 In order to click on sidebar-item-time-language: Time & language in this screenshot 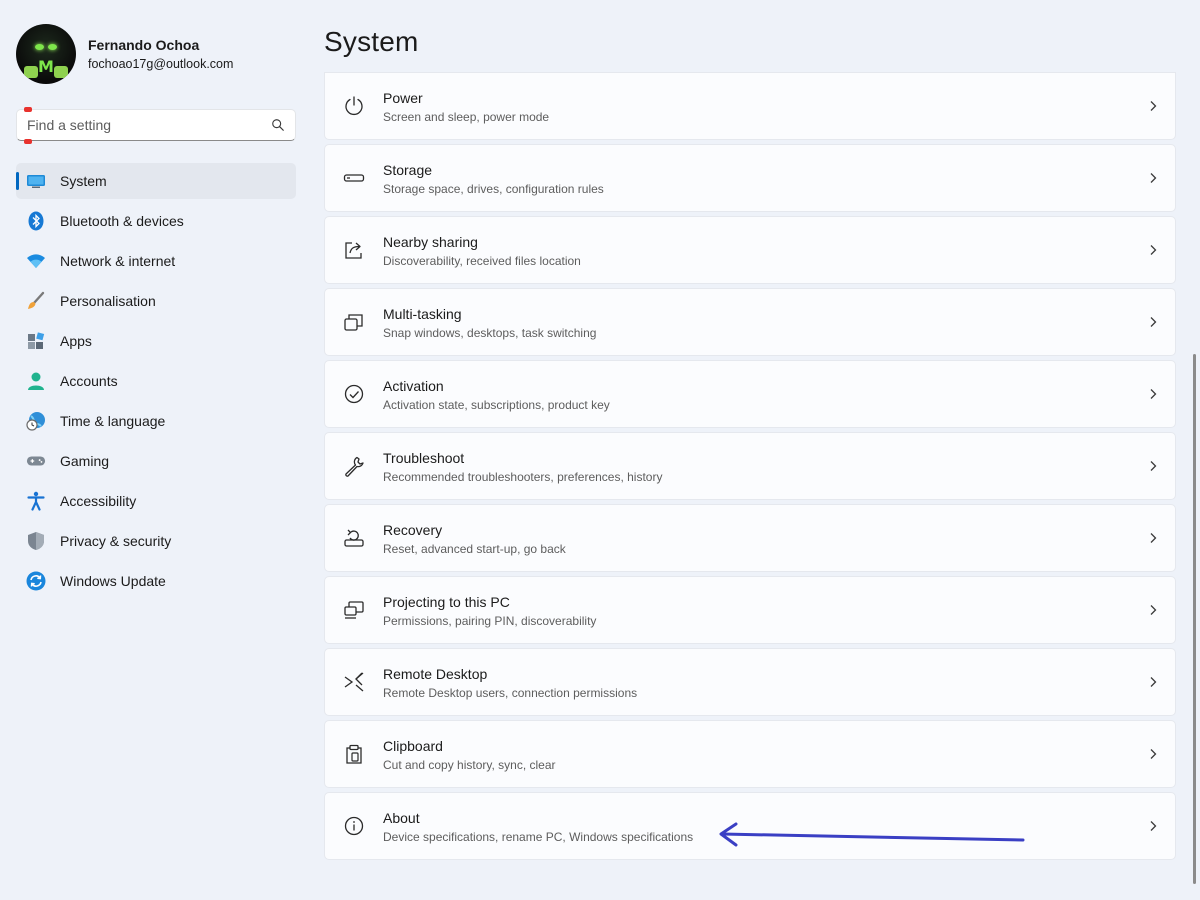, I will do `click(156, 421)`.